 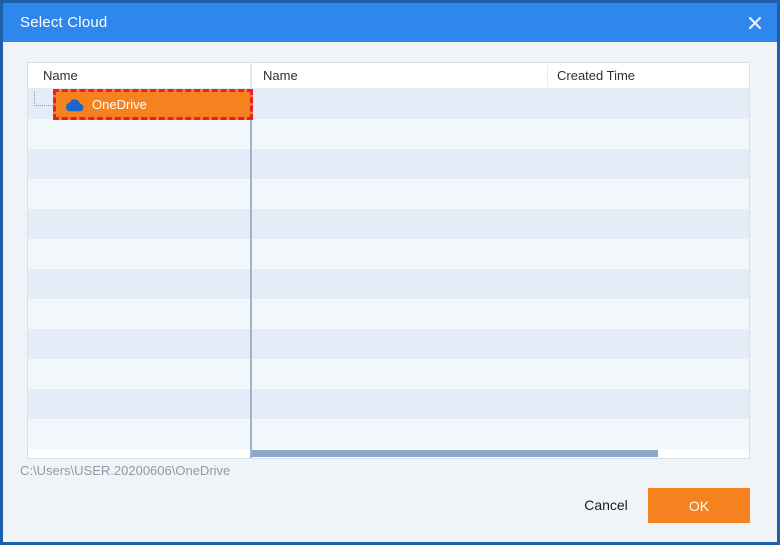 I want to click on header-column-separator, so click(x=547, y=76).